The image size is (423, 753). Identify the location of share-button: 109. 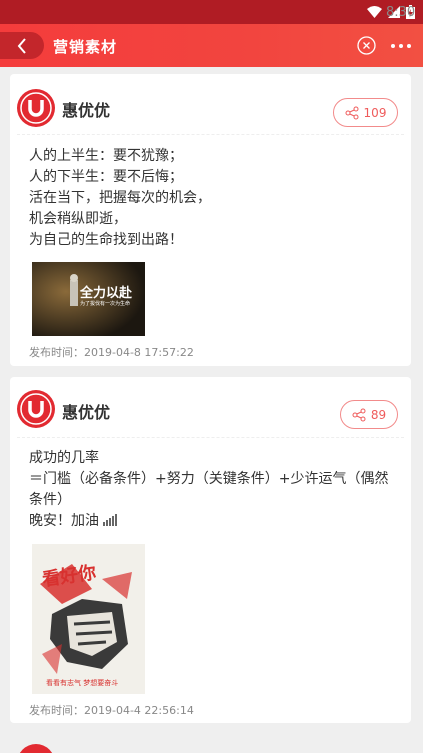
(365, 112).